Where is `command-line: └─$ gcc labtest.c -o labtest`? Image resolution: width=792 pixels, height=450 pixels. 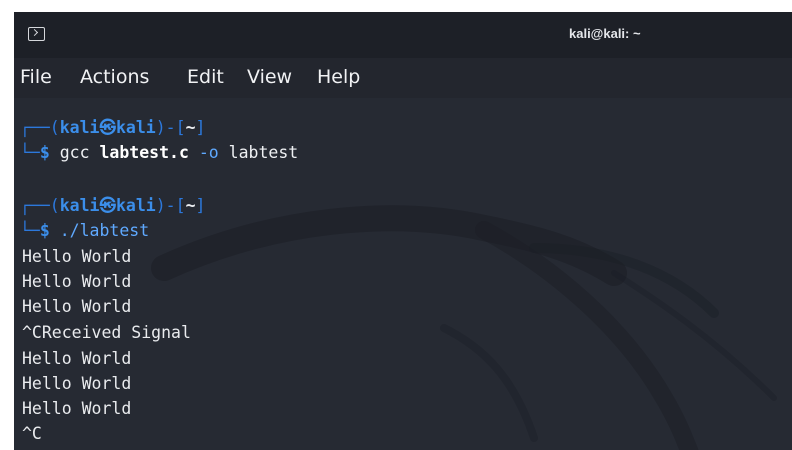 command-line: └─$ gcc labtest.c -o labtest is located at coordinates (159, 152).